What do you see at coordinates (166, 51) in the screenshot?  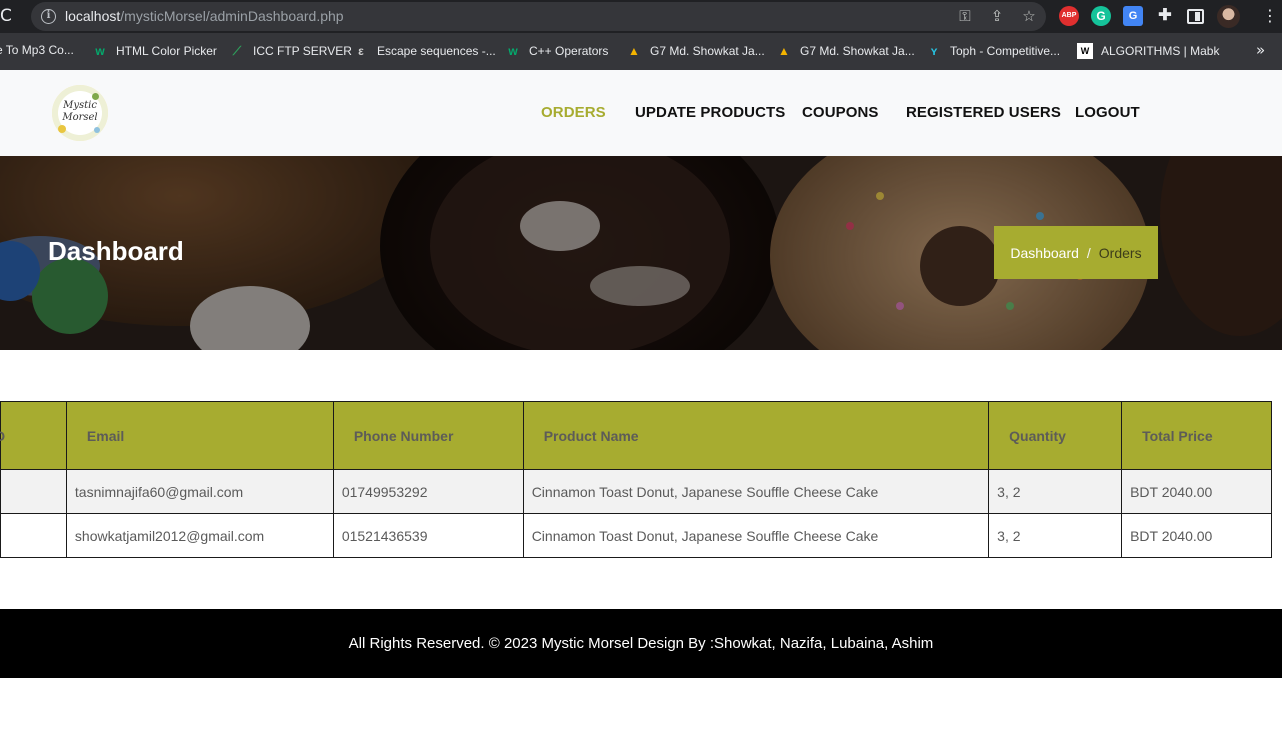 I see `bookmark-label: HTML Color Picker` at bounding box center [166, 51].